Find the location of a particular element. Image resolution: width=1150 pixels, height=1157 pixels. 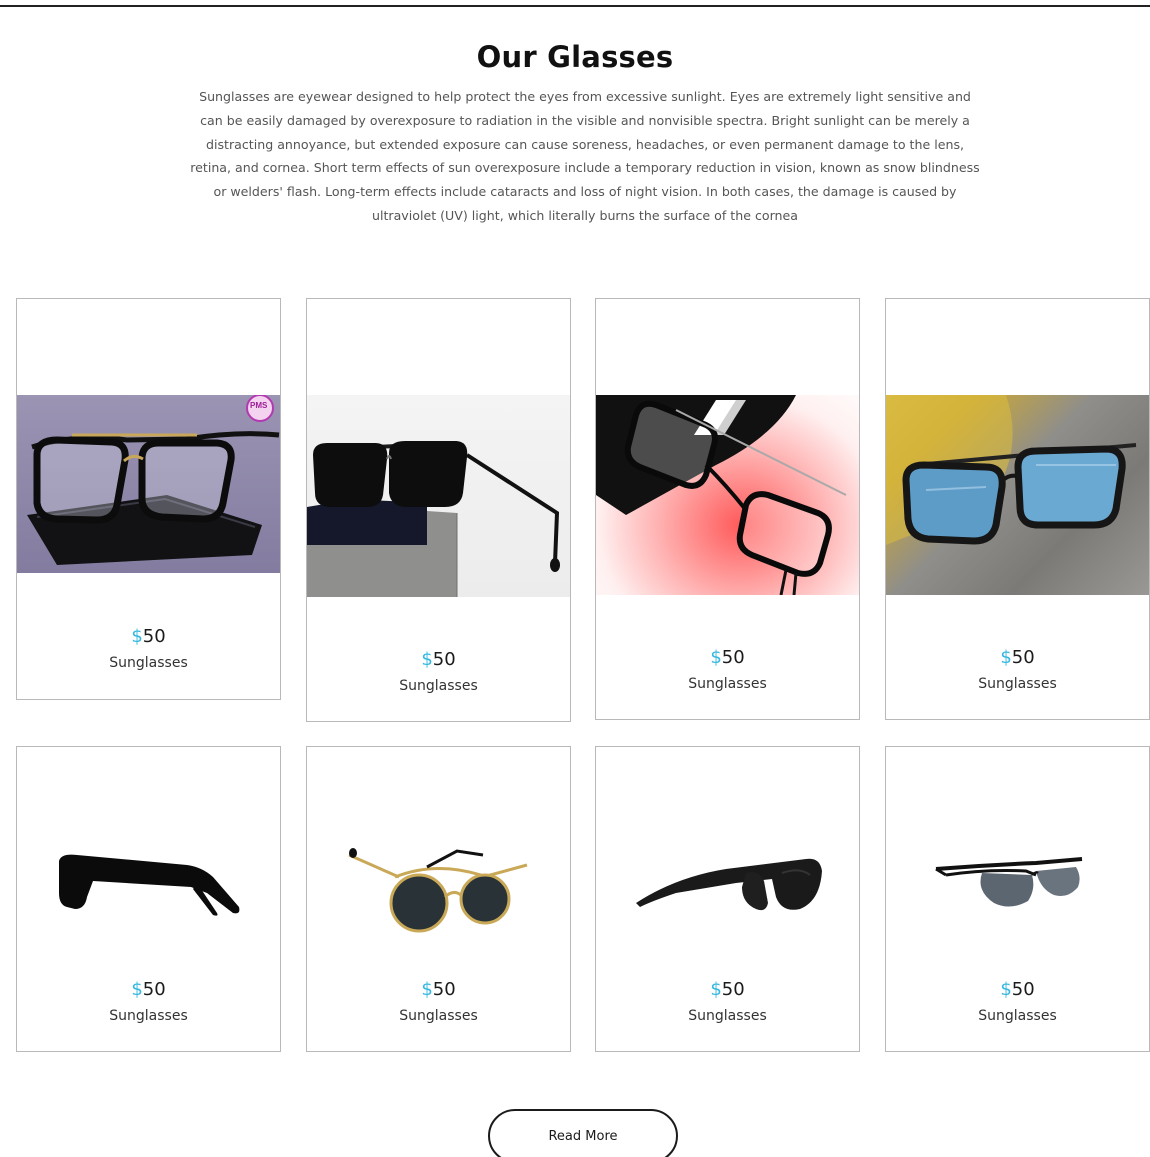

product-card-3: $50 Sunglasses is located at coordinates (727, 509).